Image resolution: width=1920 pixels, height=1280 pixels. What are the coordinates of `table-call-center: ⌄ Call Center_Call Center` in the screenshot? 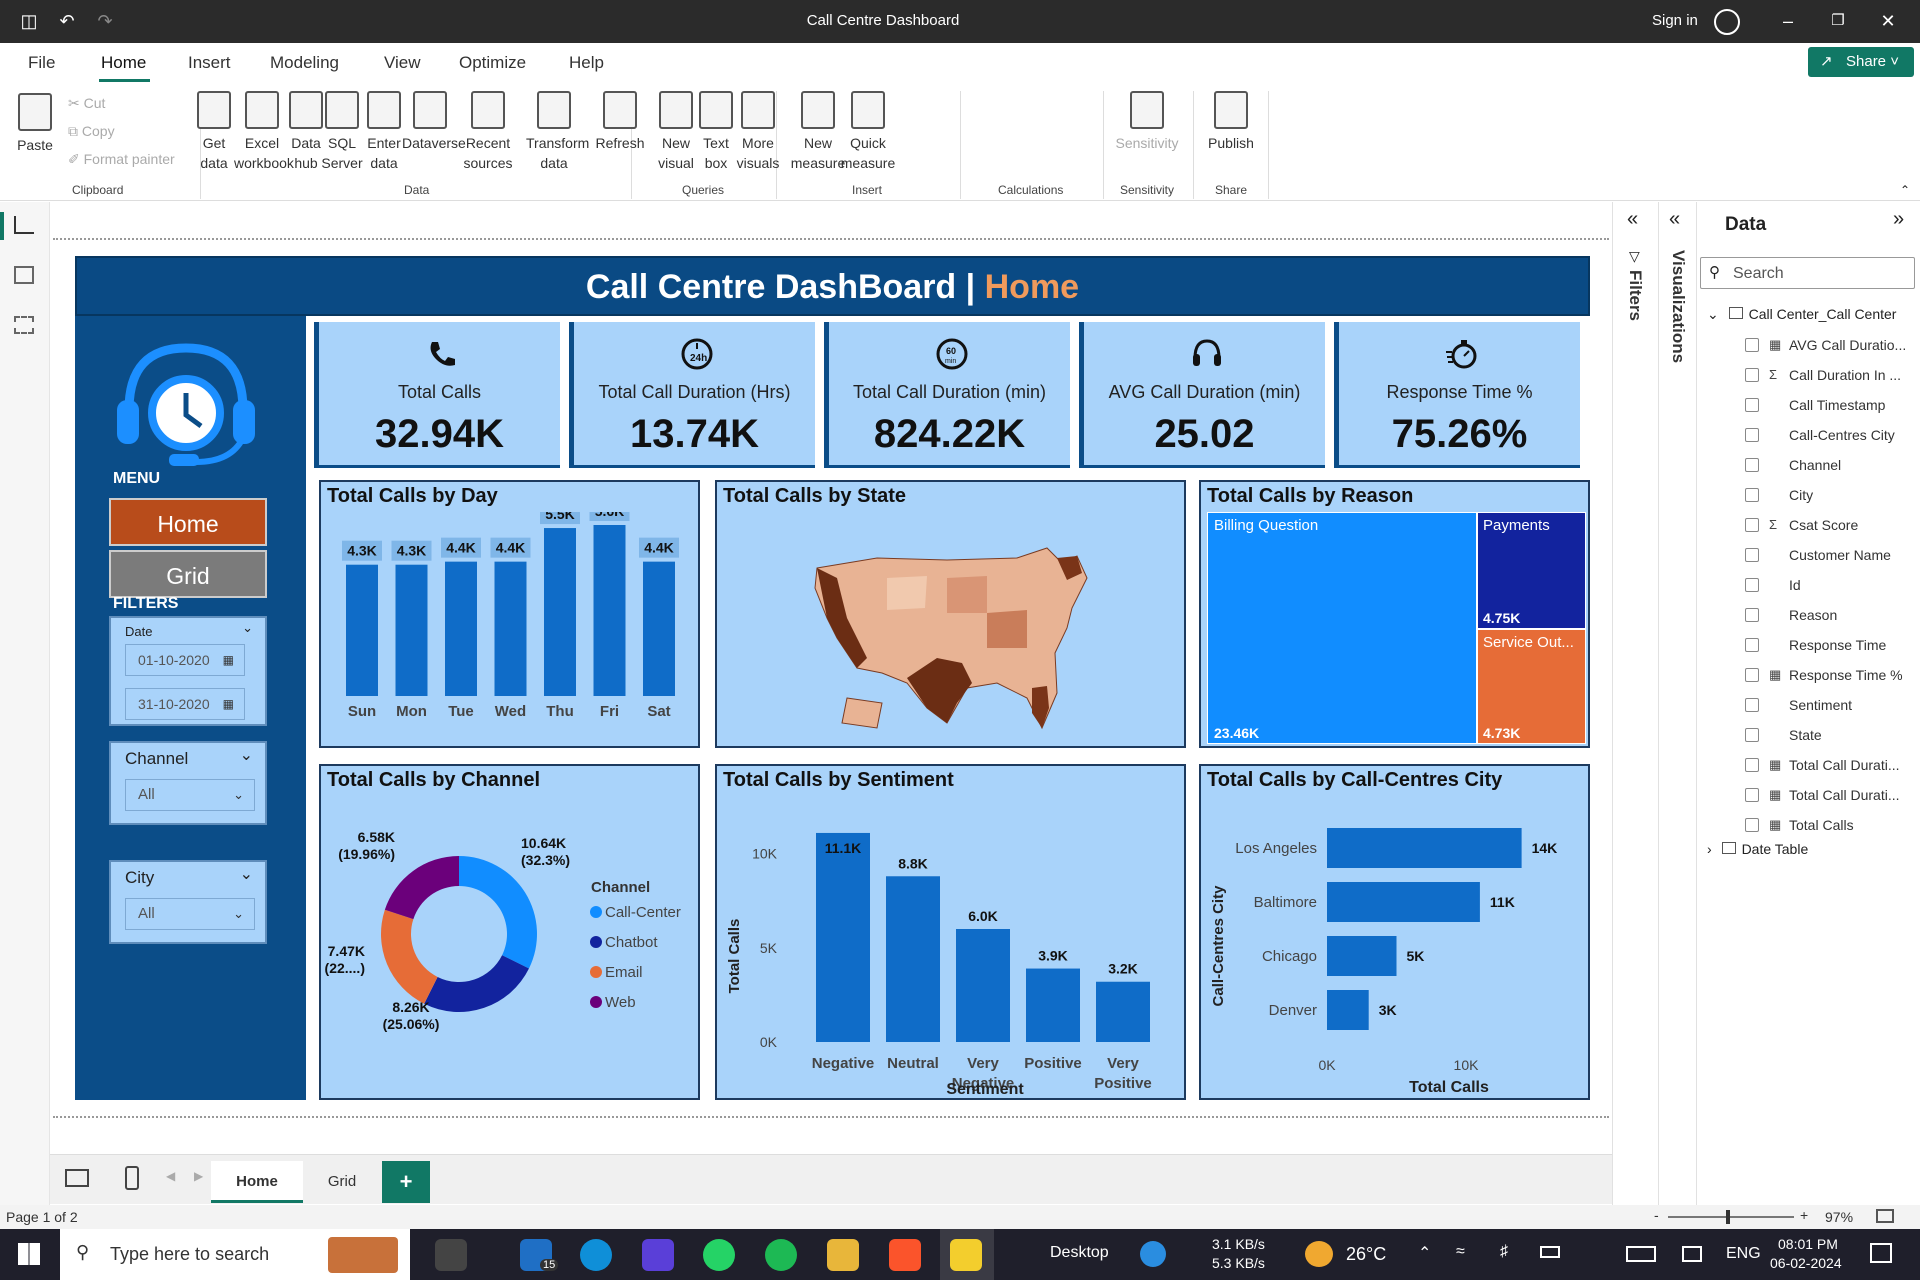 It's located at (1801, 314).